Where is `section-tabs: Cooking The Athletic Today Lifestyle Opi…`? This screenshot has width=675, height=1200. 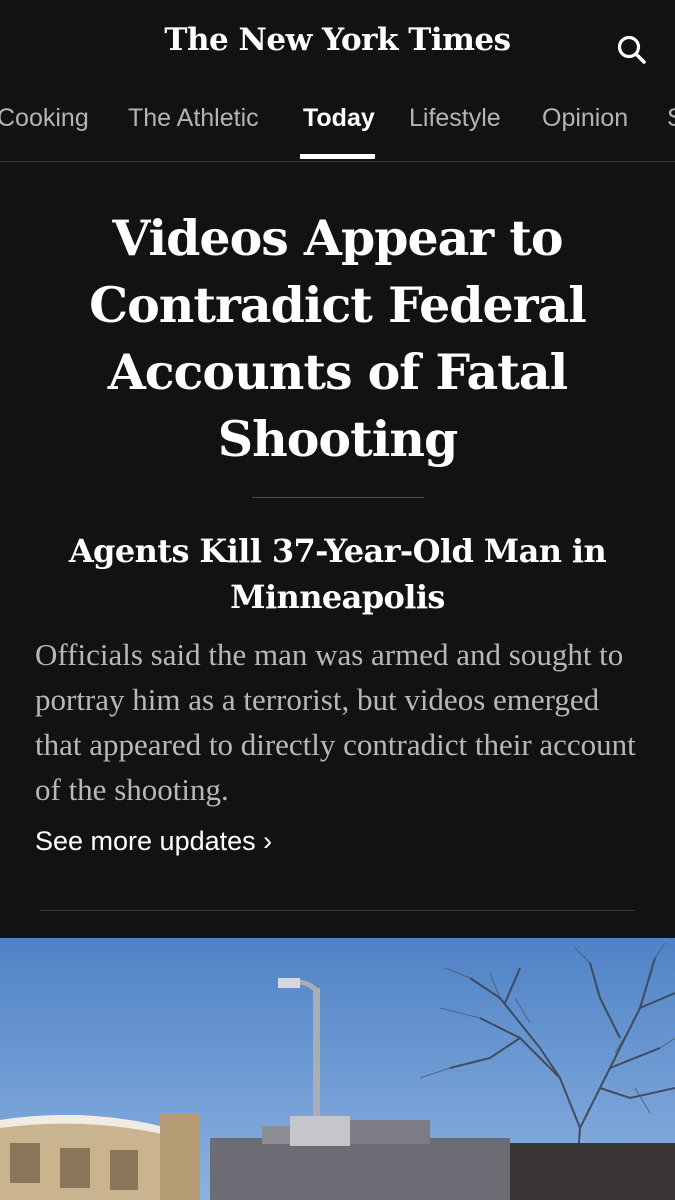 section-tabs: Cooking The Athletic Today Lifestyle Opi… is located at coordinates (337, 126).